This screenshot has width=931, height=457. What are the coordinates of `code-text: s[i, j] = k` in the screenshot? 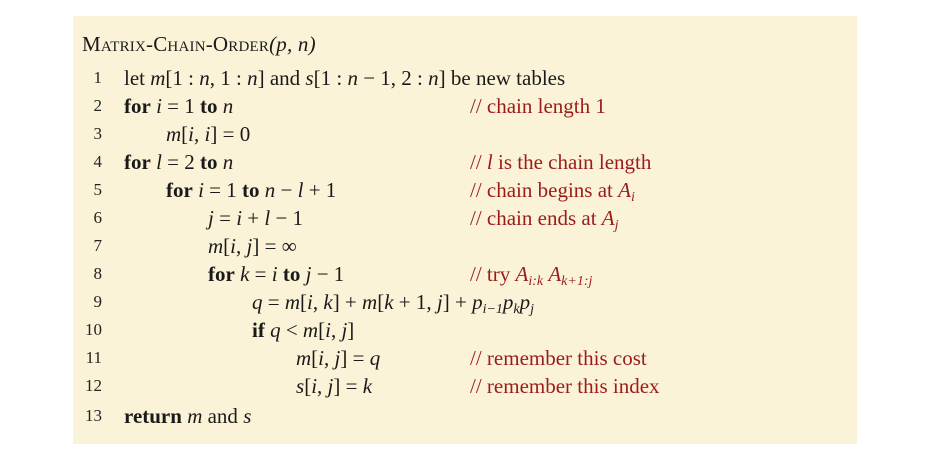 It's located at (334, 386).